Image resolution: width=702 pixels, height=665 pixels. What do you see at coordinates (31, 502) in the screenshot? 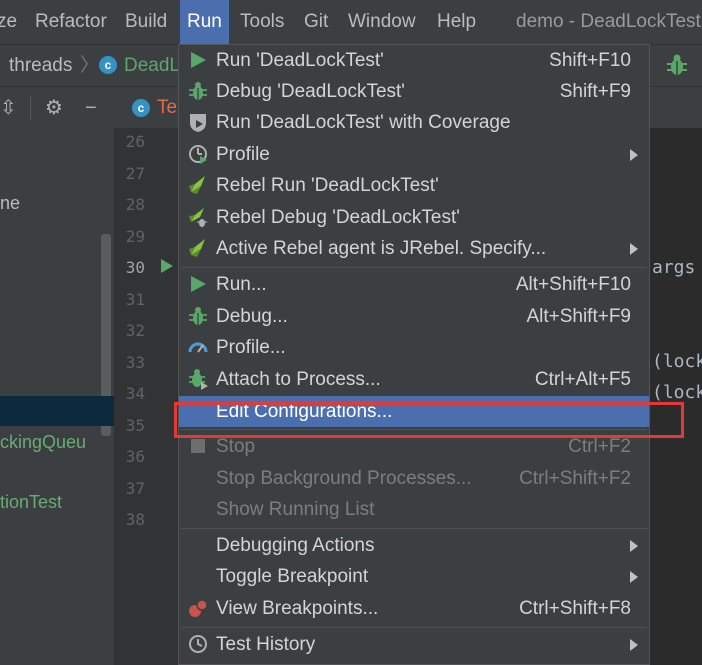
I see `project-tree-item: tionTest` at bounding box center [31, 502].